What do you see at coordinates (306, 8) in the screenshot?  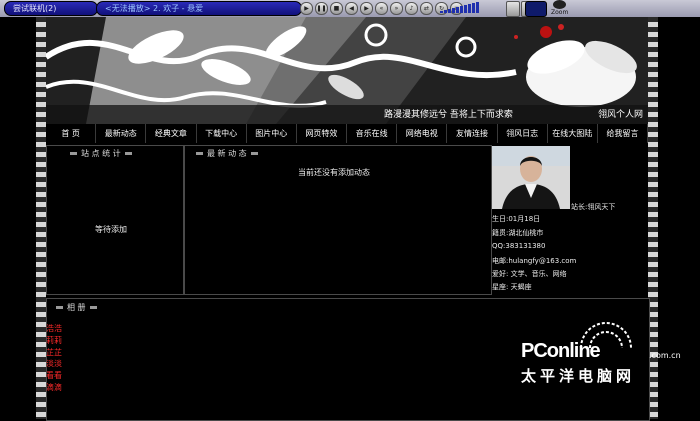 I see `play-icon: ▶` at bounding box center [306, 8].